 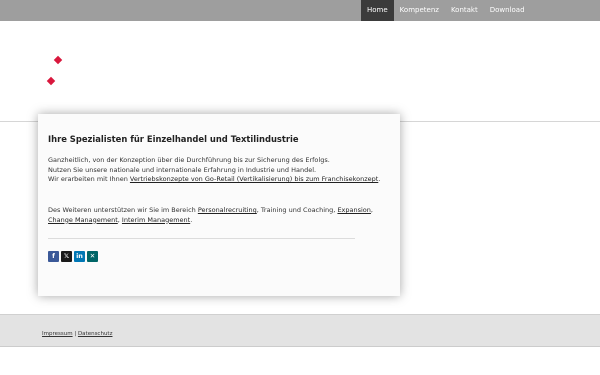 What do you see at coordinates (353, 210) in the screenshot?
I see `expansion-link: Expansion` at bounding box center [353, 210].